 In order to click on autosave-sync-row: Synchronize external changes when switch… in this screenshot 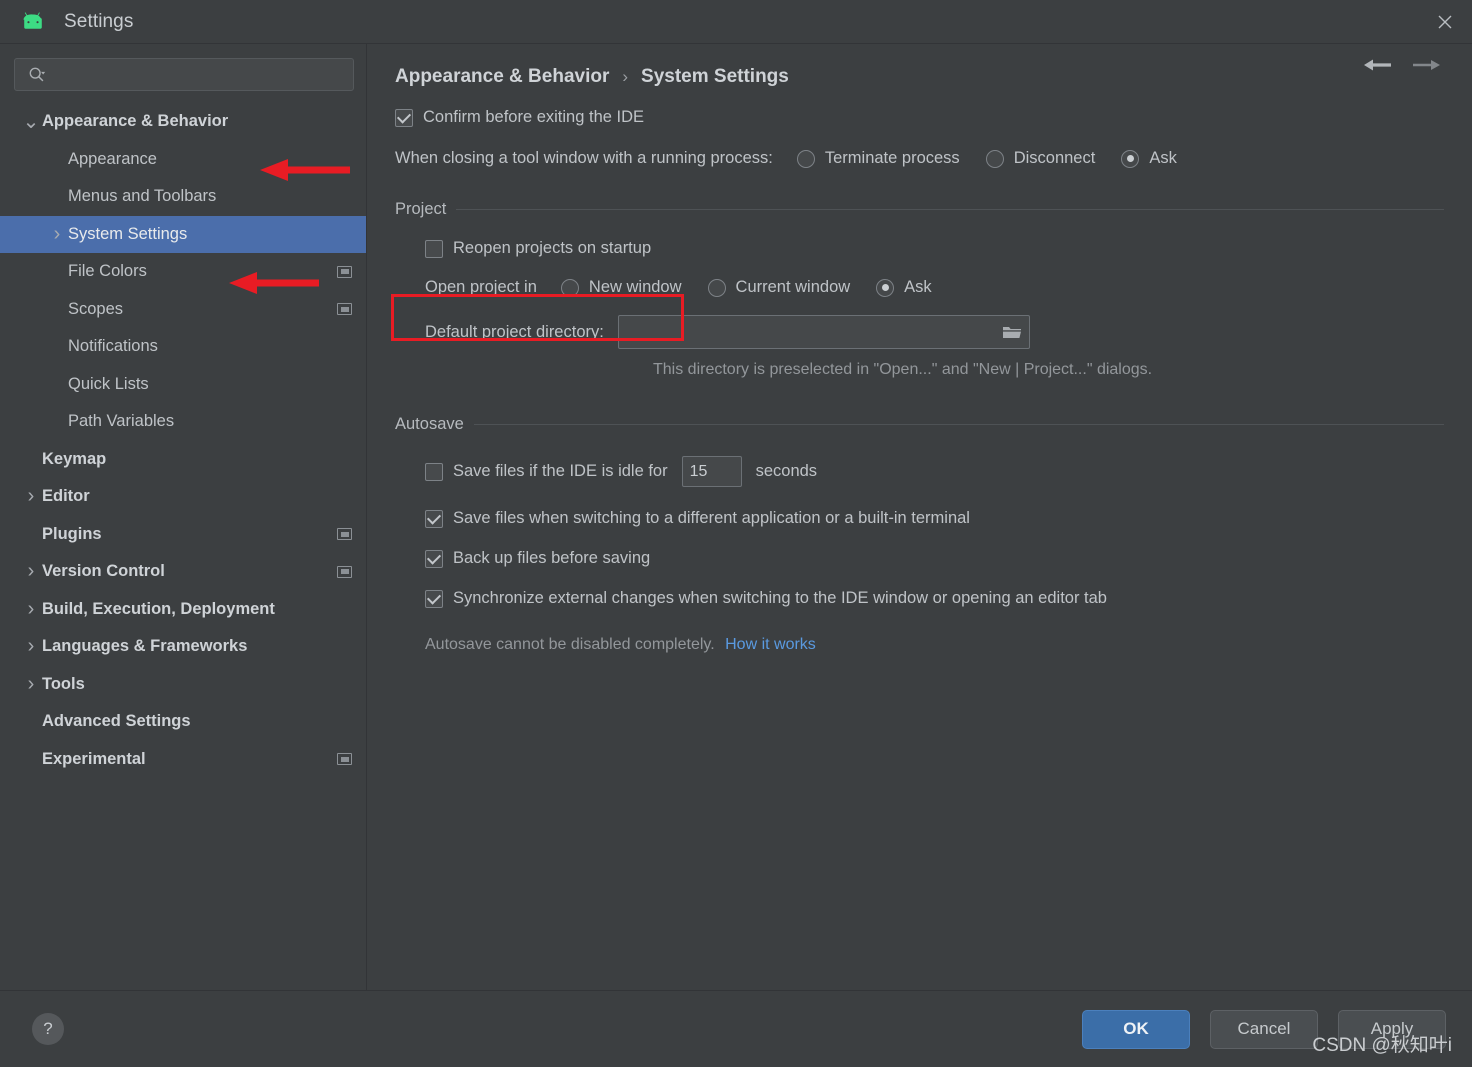, I will do `click(934, 598)`.